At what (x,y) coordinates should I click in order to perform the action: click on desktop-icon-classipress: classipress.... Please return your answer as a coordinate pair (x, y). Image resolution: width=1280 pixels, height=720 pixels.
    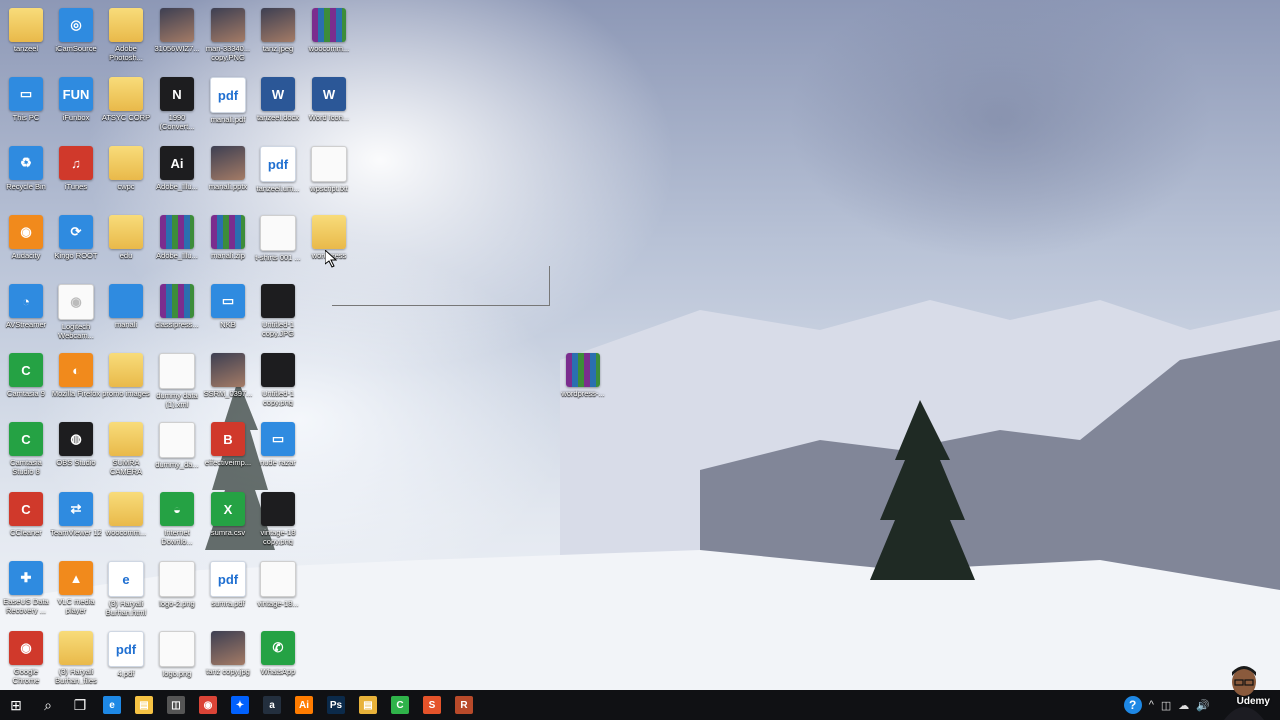
    Looking at the image, I should click on (177, 314).